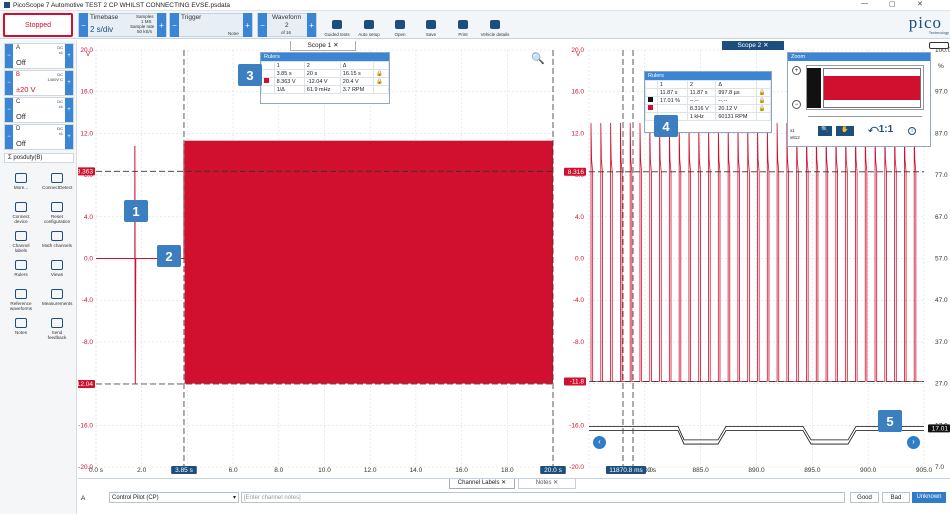  Describe the element at coordinates (39, 137) in the screenshot. I see `channel-d-card: − D DC x1 Off +` at that location.